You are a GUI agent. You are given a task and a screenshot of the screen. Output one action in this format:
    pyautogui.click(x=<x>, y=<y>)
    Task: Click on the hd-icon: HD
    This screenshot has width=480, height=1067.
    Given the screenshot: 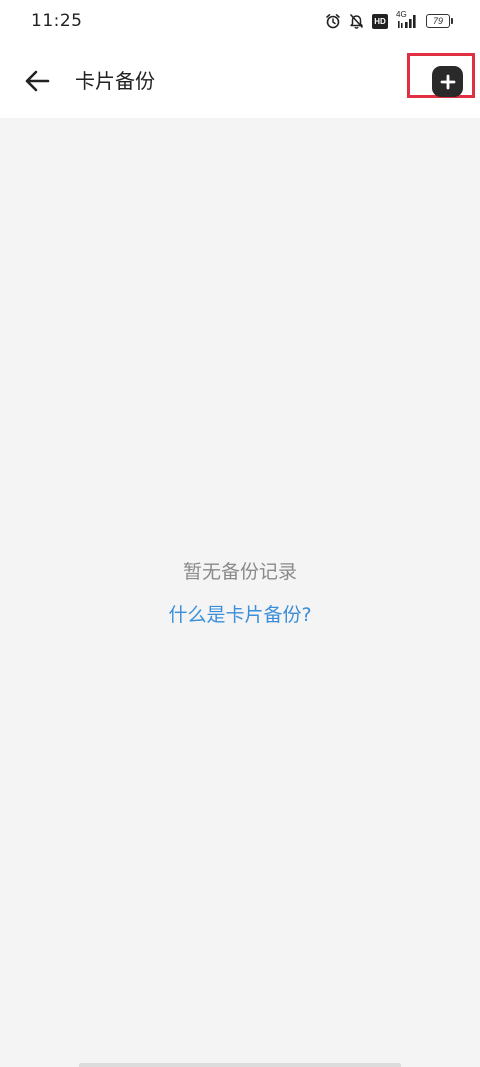 What is the action you would take?
    pyautogui.click(x=380, y=21)
    